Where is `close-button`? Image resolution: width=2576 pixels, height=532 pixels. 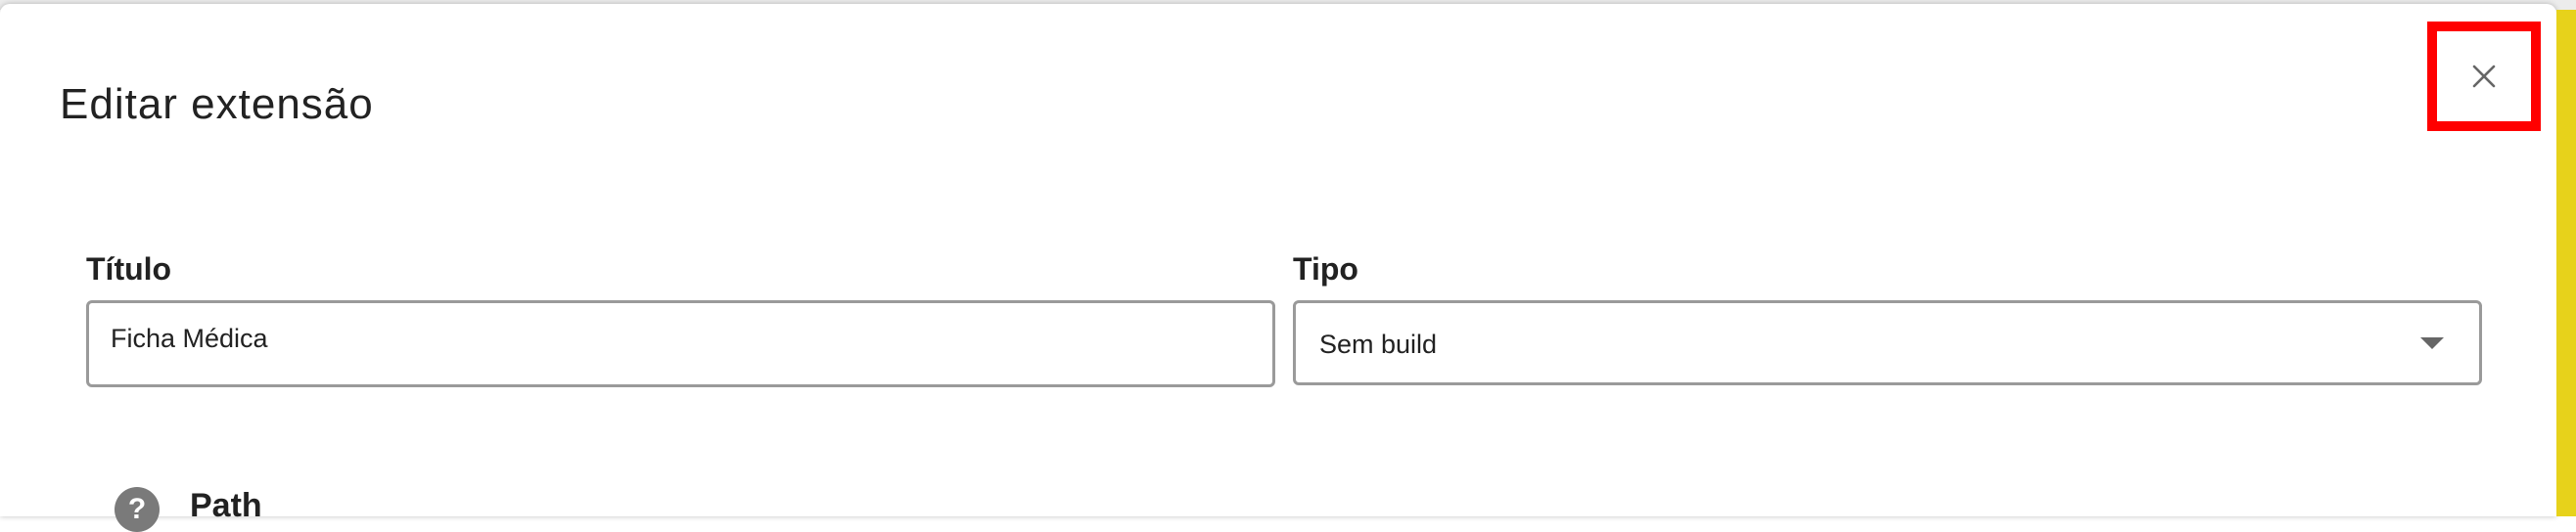 close-button is located at coordinates (2484, 76).